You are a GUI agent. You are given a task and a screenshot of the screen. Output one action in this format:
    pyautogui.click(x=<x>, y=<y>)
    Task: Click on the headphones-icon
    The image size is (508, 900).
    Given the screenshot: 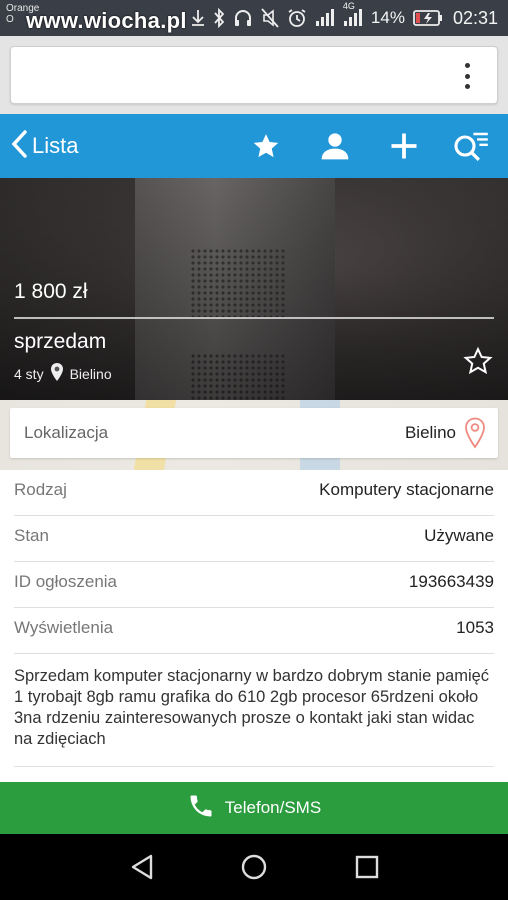 What is the action you would take?
    pyautogui.click(x=243, y=18)
    